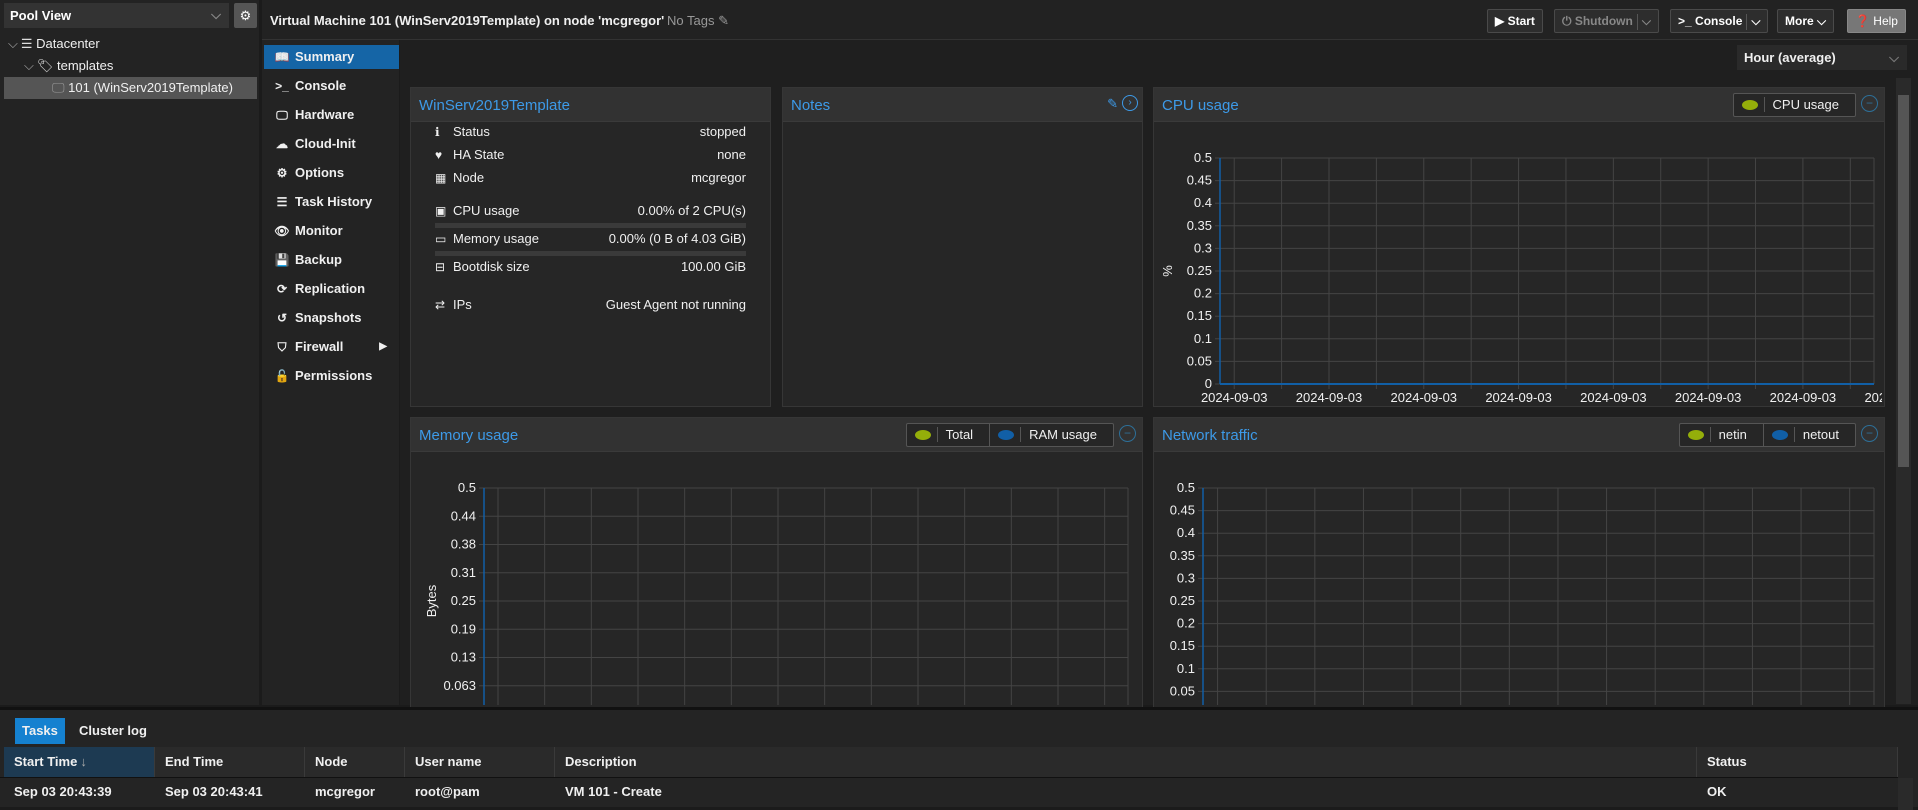 The image size is (1918, 810). What do you see at coordinates (45, 65) in the screenshot?
I see `tags-icon: 🏷` at bounding box center [45, 65].